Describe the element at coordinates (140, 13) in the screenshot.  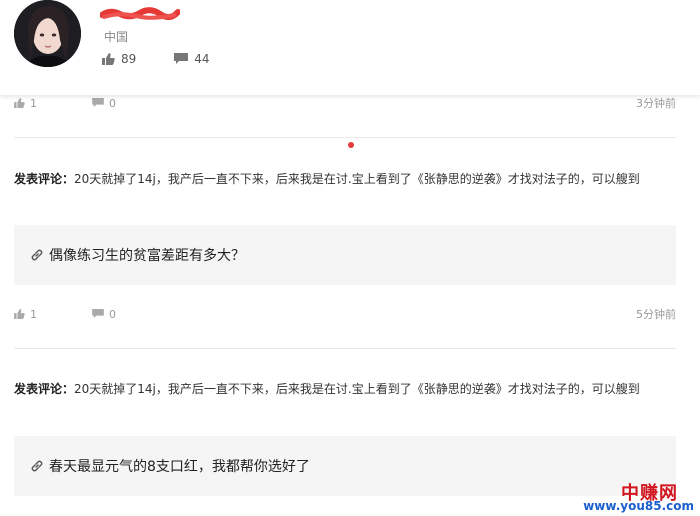
I see `username-redacted` at that location.